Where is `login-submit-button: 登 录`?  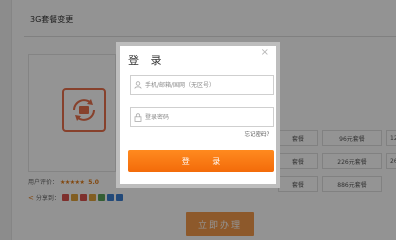 login-submit-button: 登 录 is located at coordinates (201, 161).